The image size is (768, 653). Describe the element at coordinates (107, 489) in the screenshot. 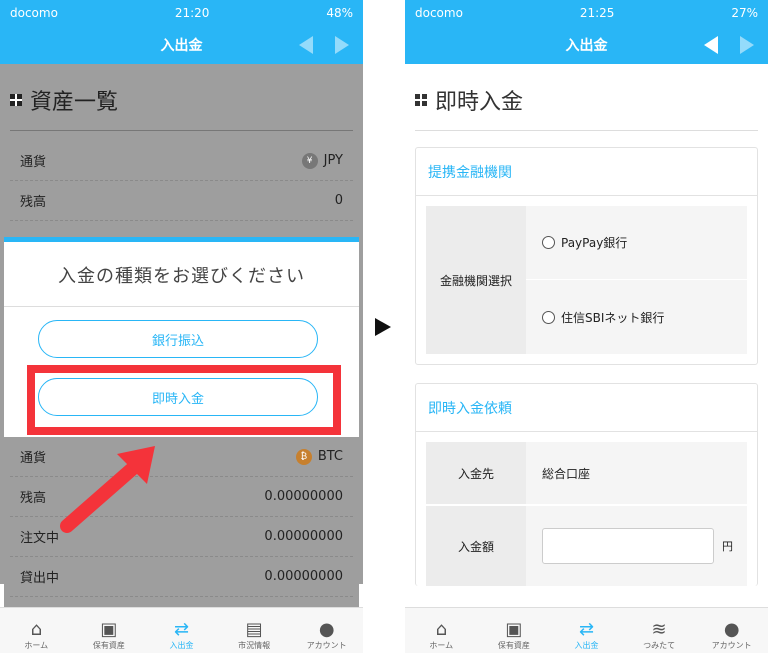

I see `pointer-arrow-icon` at that location.